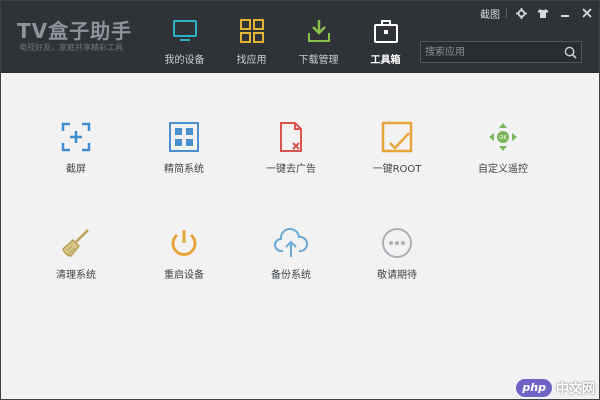 This screenshot has width=600, height=400. I want to click on watermark: php 中文网, so click(555, 387).